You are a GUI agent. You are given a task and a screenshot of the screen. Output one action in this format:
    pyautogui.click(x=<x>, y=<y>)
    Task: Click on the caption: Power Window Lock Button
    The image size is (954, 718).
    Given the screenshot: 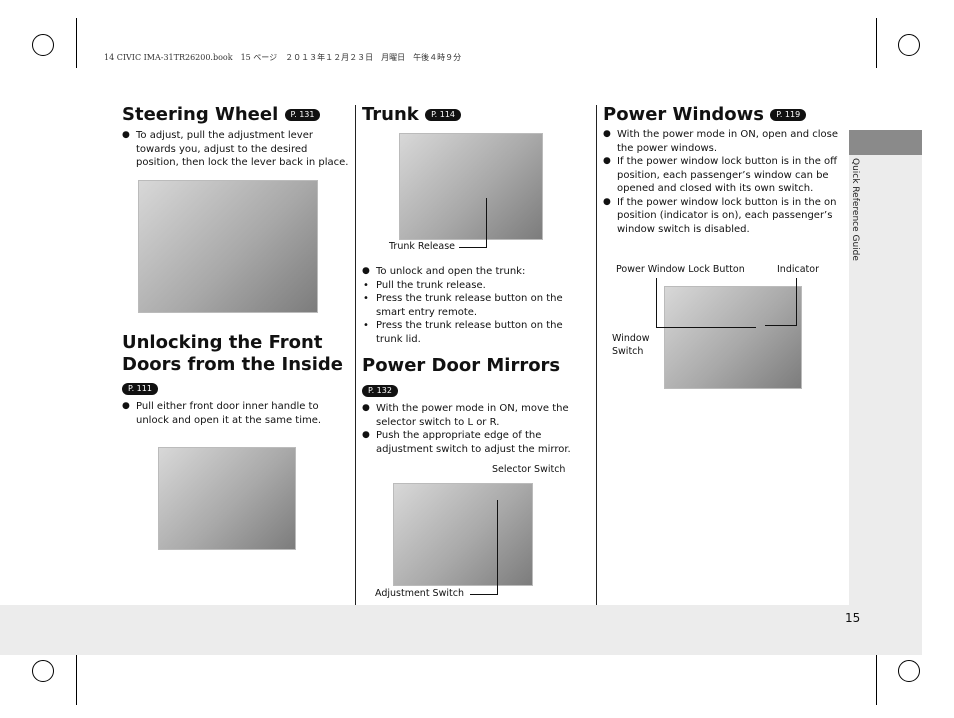 What is the action you would take?
    pyautogui.click(x=680, y=269)
    